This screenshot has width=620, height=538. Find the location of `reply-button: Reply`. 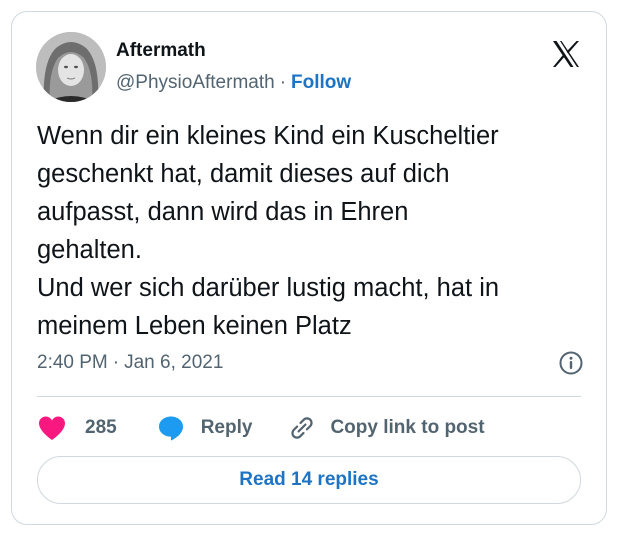

reply-button: Reply is located at coordinates (205, 428).